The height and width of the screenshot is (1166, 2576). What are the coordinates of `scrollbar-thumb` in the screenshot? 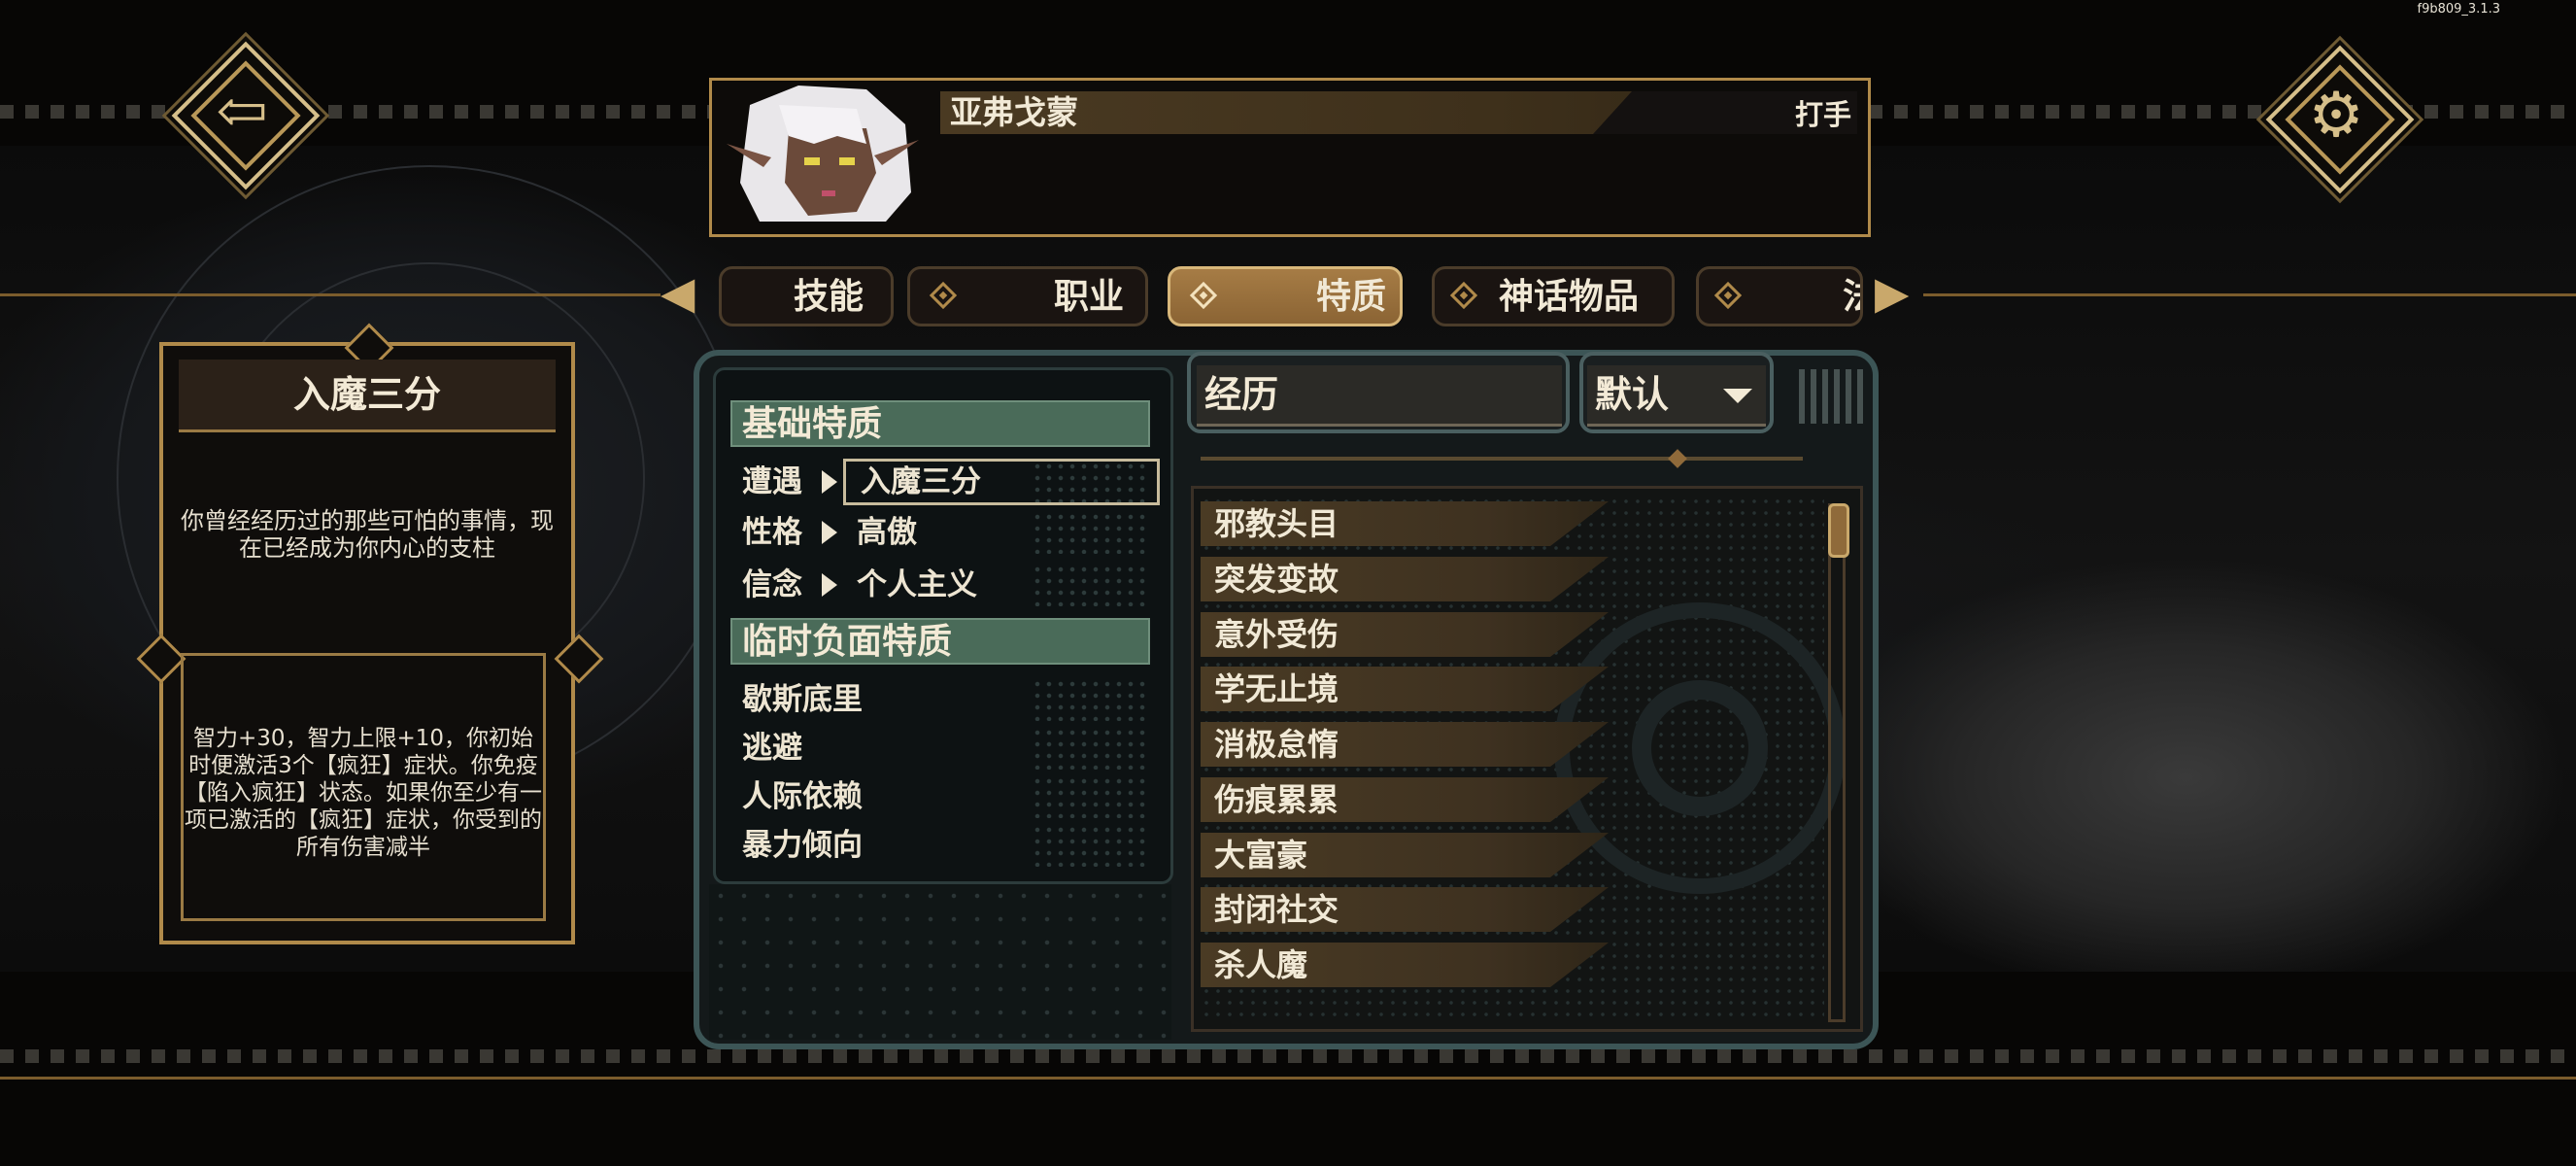 It's located at (1838, 530).